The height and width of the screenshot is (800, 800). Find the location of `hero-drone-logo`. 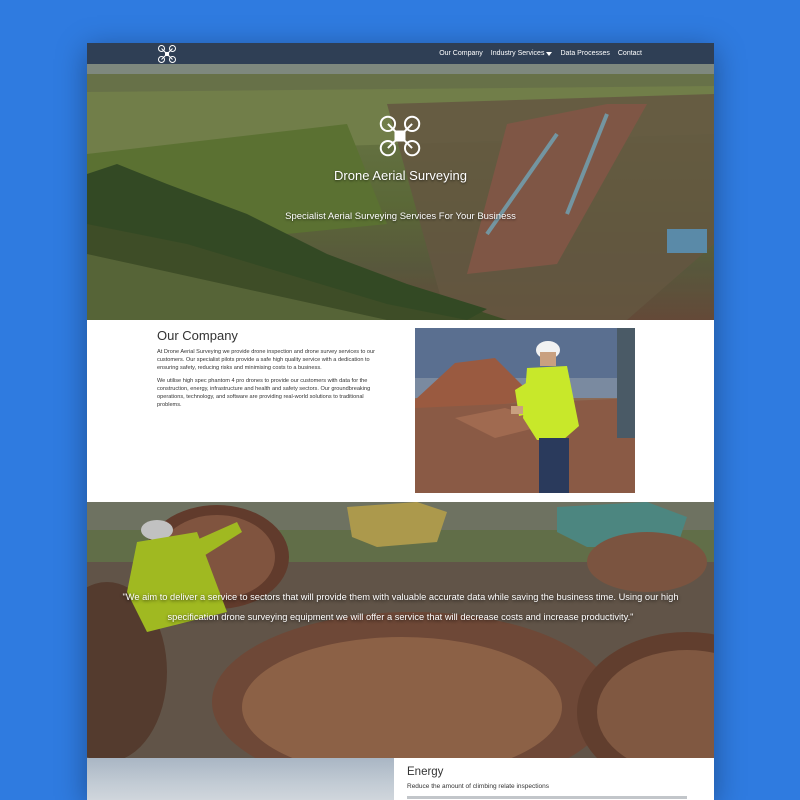

hero-drone-logo is located at coordinates (400, 136).